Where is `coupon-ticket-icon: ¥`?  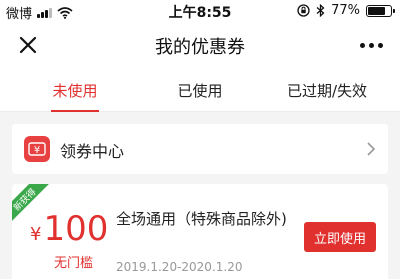
coupon-ticket-icon: ¥ is located at coordinates (37, 149).